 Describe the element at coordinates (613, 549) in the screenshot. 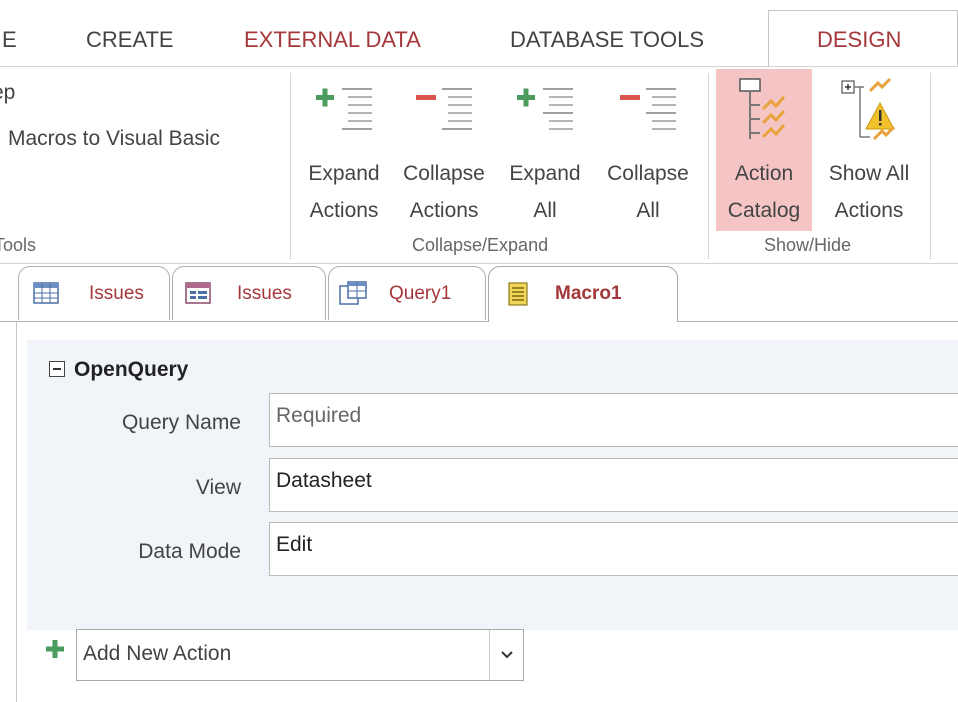

I see `data-mode-field: Edit` at that location.